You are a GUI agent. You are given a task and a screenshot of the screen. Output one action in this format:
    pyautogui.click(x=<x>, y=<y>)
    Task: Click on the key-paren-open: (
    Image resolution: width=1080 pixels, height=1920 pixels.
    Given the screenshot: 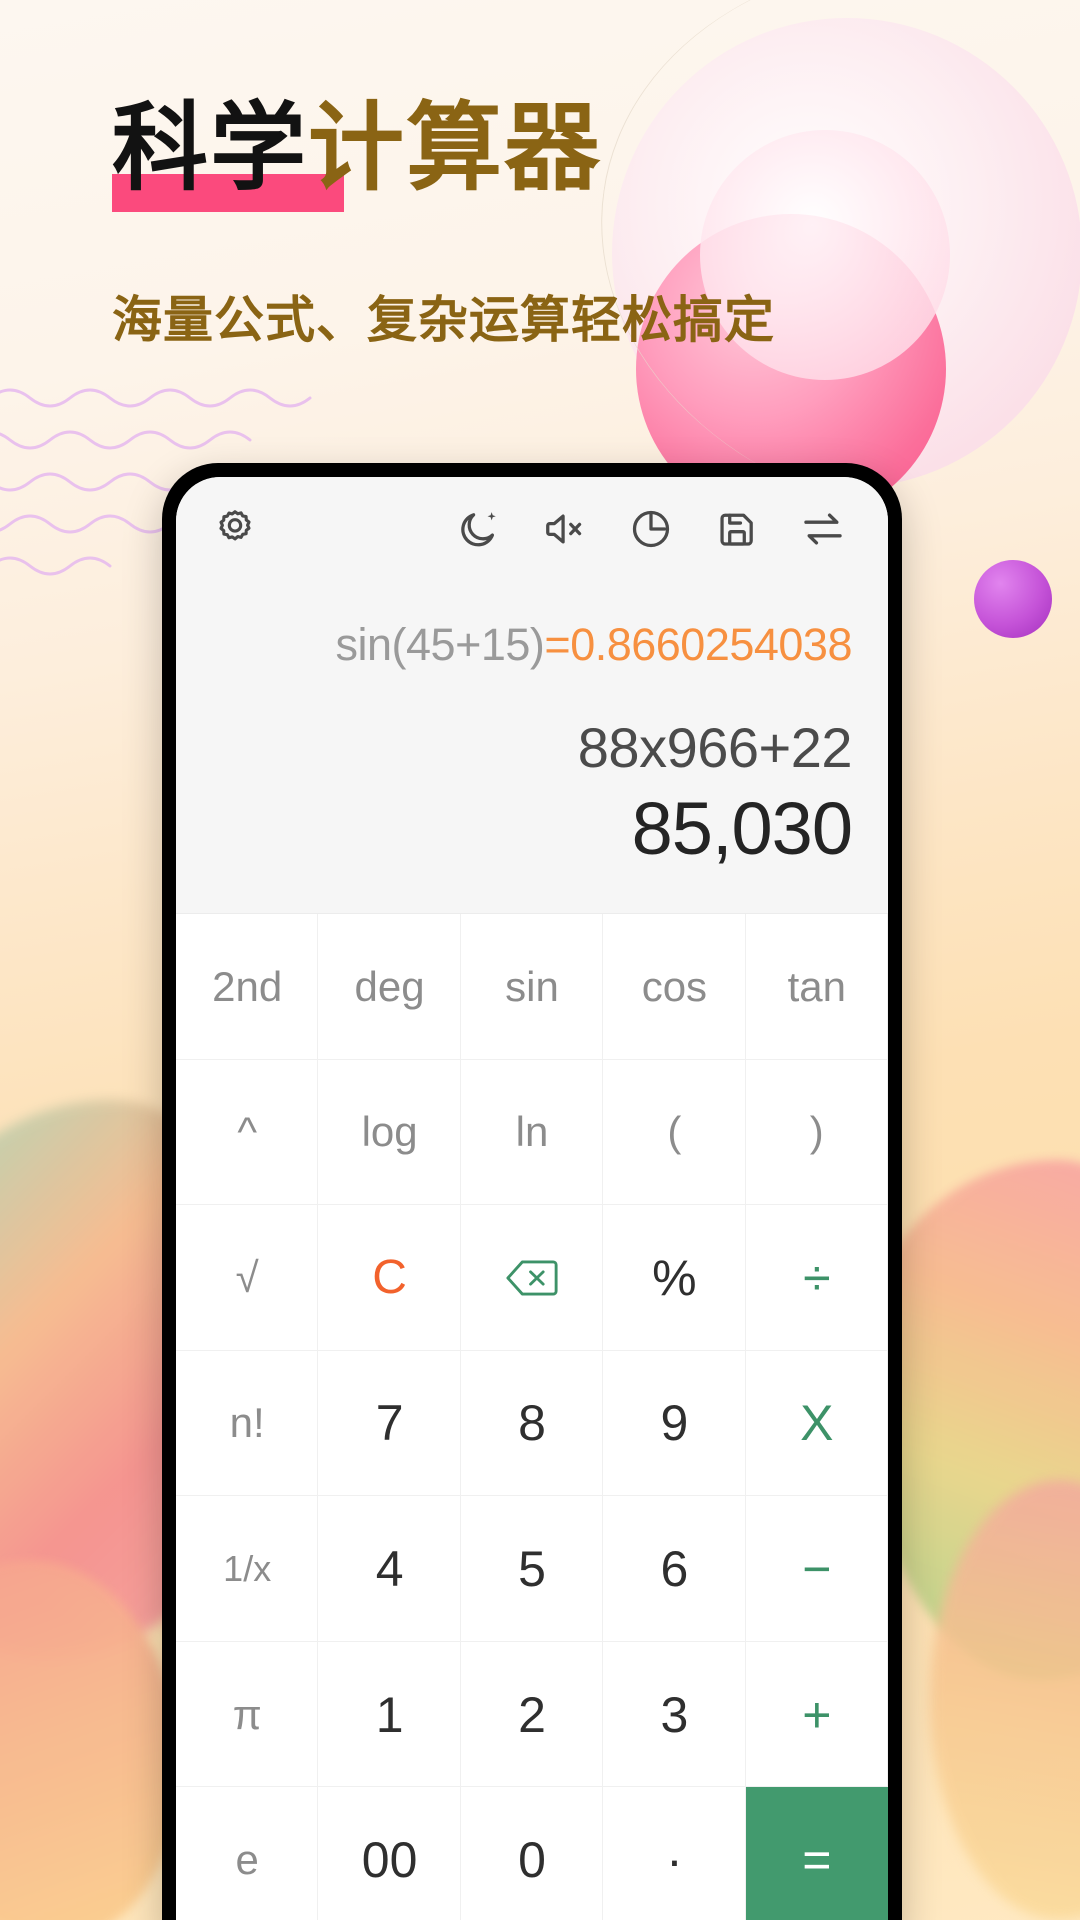 What is the action you would take?
    pyautogui.click(x=674, y=1132)
    